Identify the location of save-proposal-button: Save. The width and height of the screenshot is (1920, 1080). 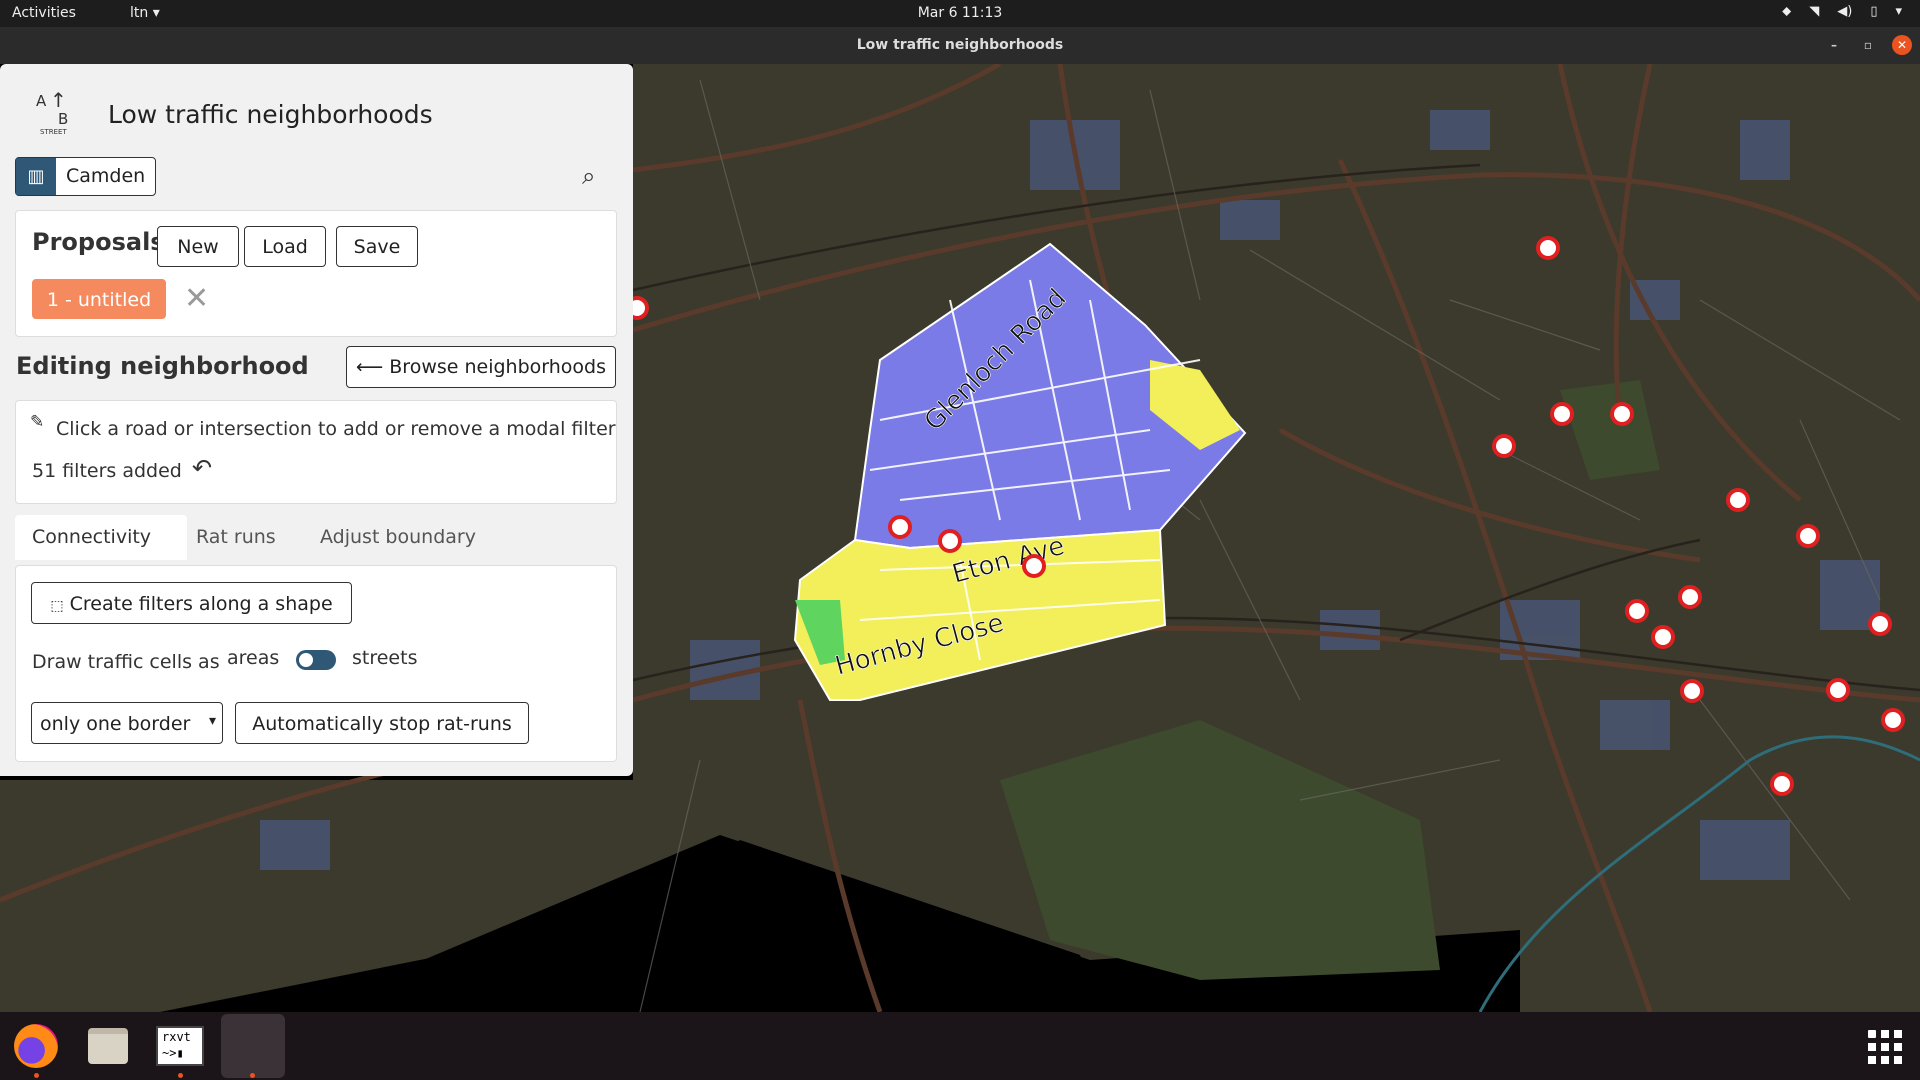
(377, 246).